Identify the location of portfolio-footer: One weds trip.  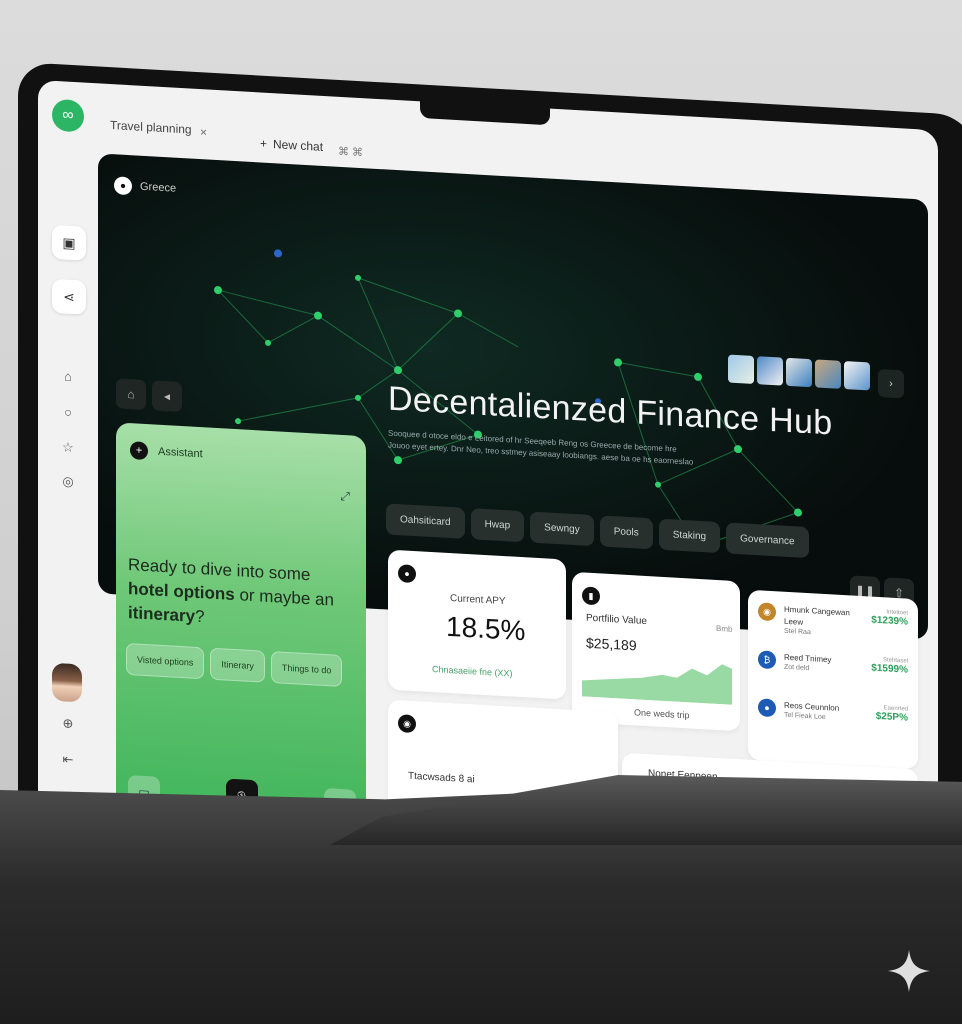
(662, 714).